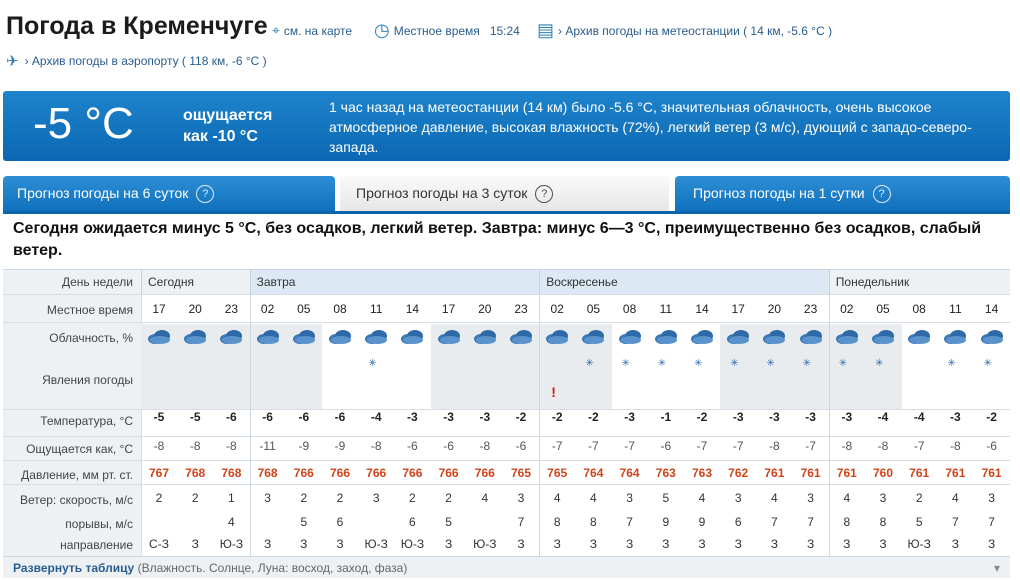 This screenshot has height=580, width=1020. Describe the element at coordinates (485, 544) in the screenshot. I see `direction-cell: Ю-З` at that location.